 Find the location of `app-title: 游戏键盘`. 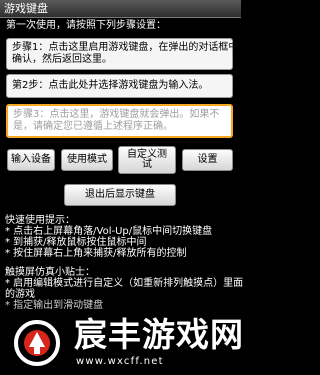

app-title: 游戏键盘 is located at coordinates (26, 8).